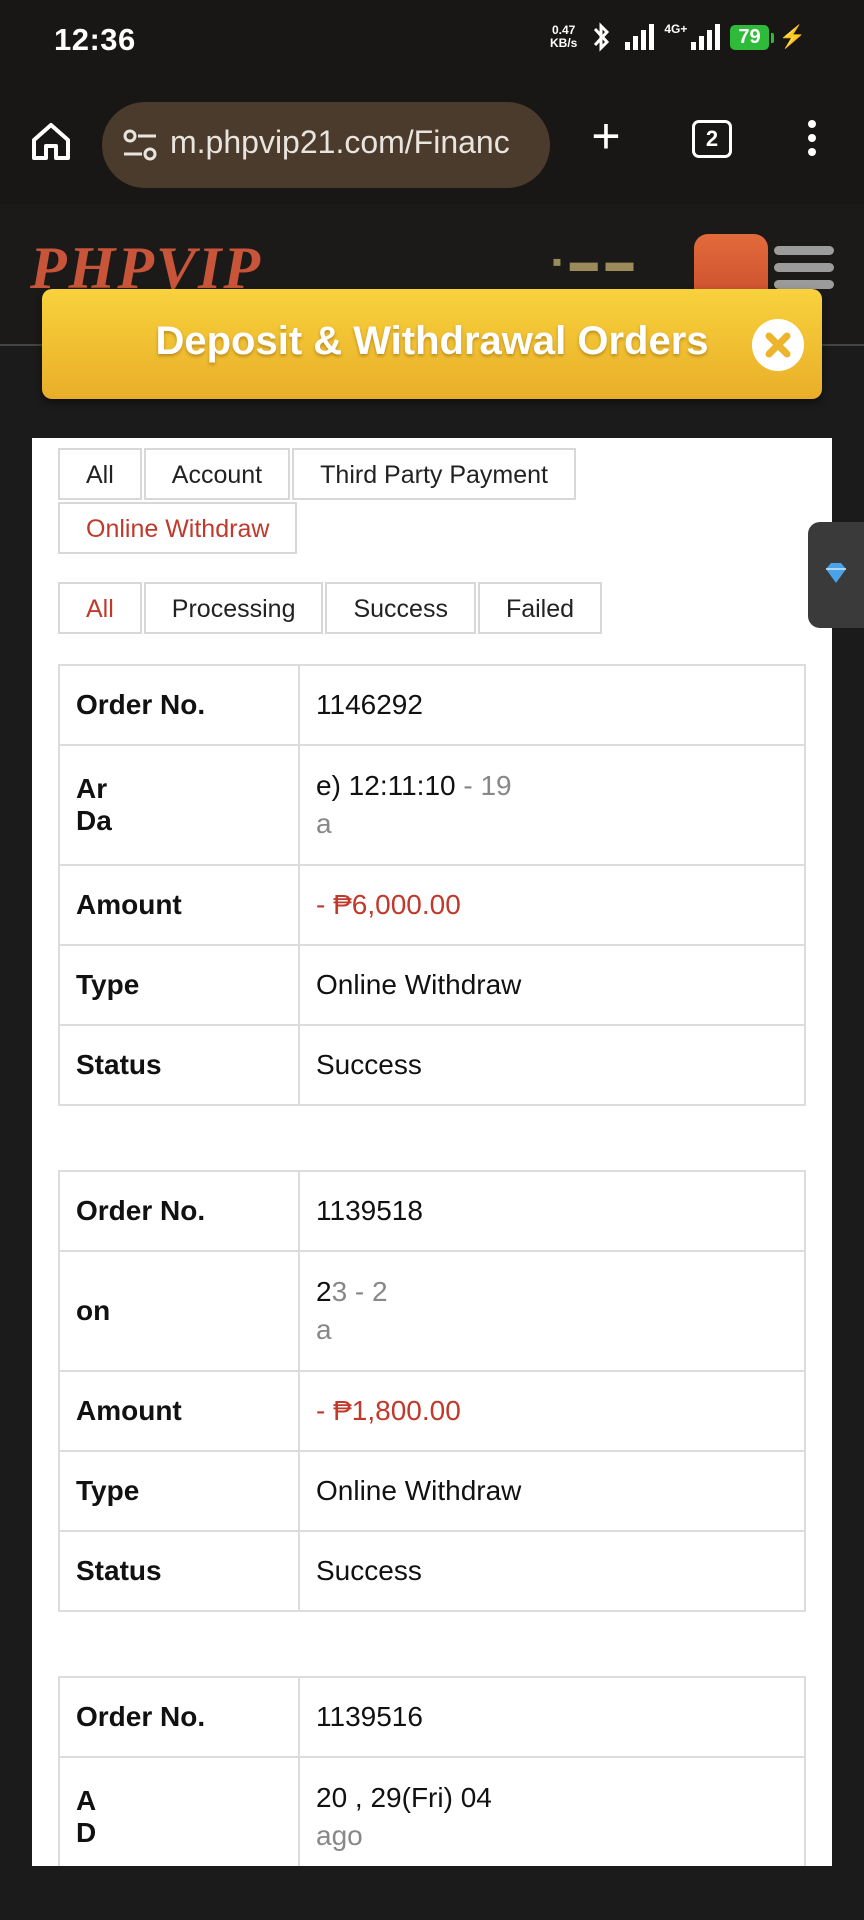 The image size is (864, 1920). Describe the element at coordinates (552, 705) in the screenshot. I see `order-no-value: 1146292` at that location.